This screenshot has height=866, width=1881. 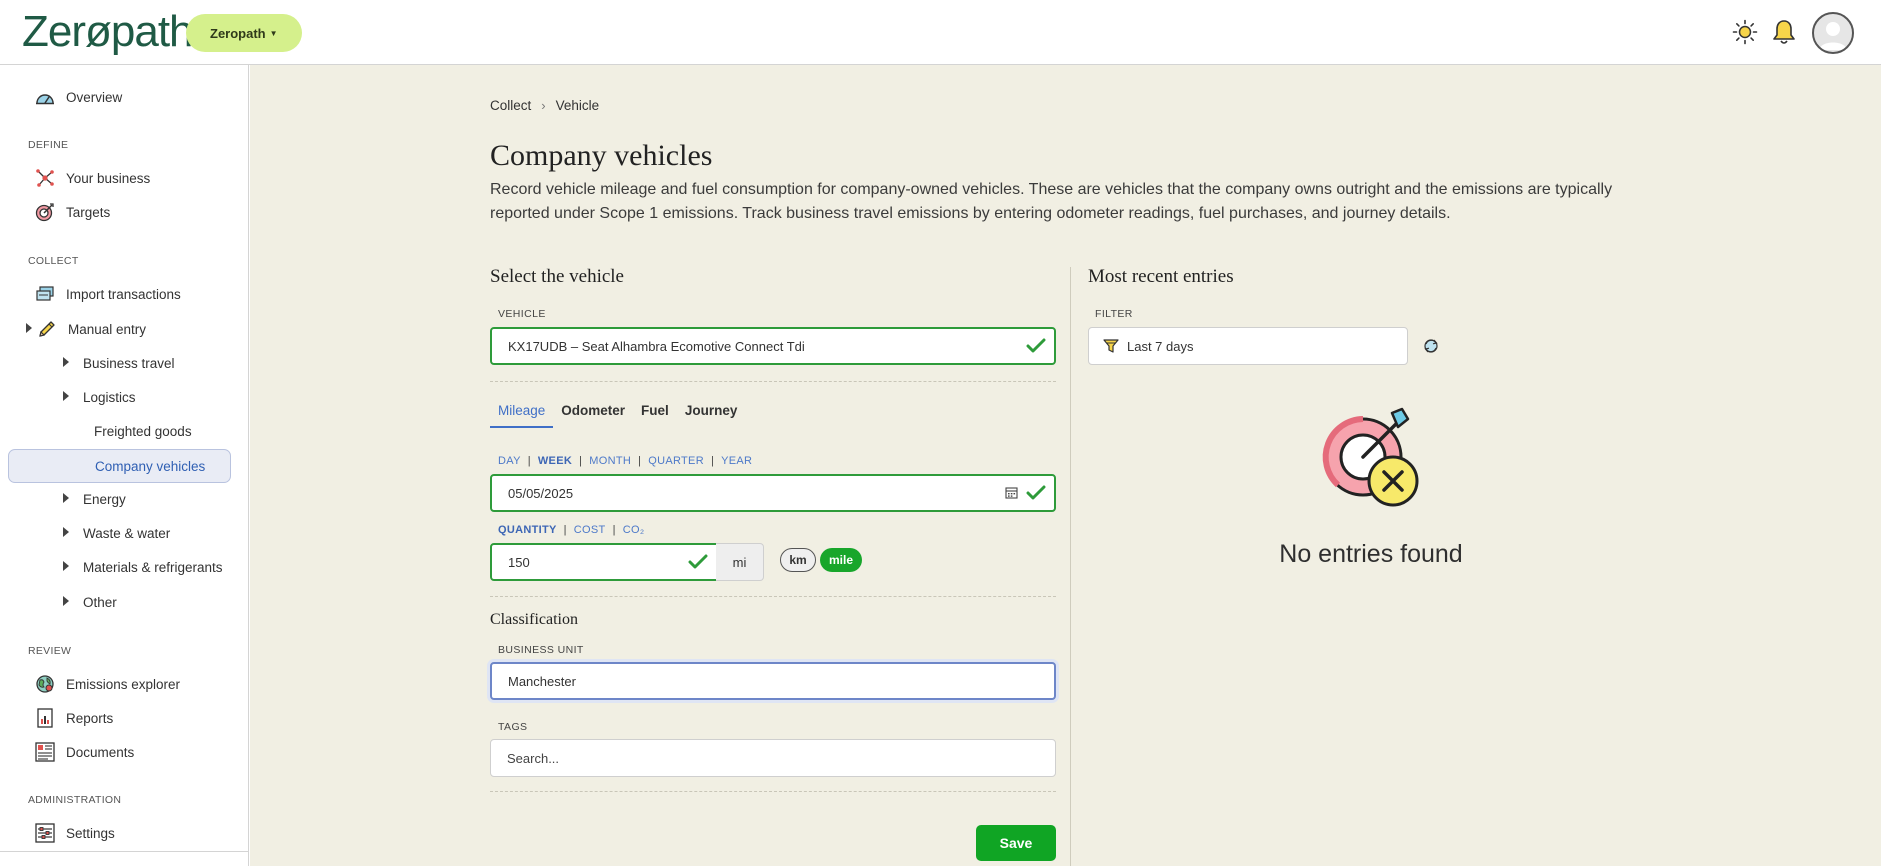 I want to click on sidebar-item-company-vehicles: Company vehicles, so click(x=119, y=466).